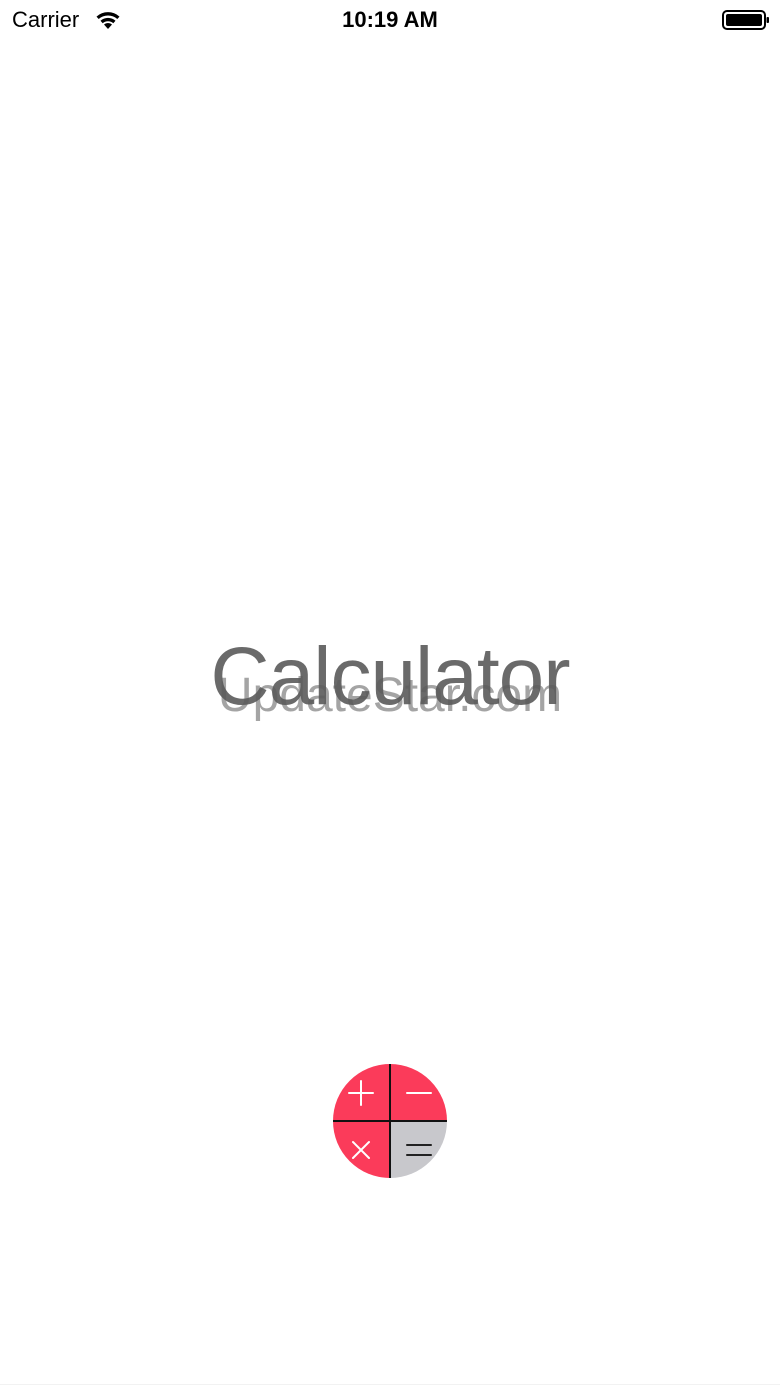 The image size is (780, 1387). What do you see at coordinates (745, 20) in the screenshot?
I see `battery-icon` at bounding box center [745, 20].